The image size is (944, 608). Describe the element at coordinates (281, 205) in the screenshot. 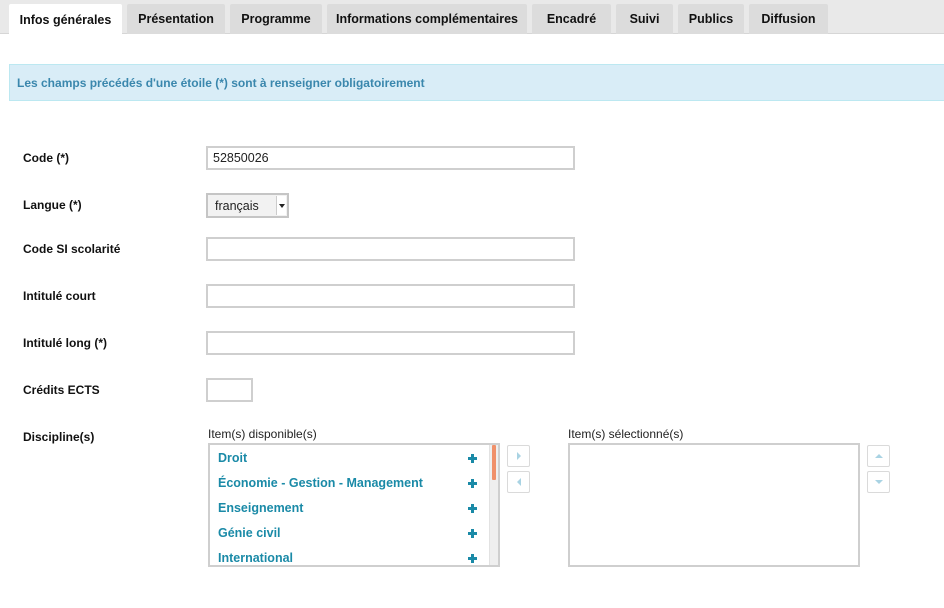

I see `chevron-down-icon` at that location.